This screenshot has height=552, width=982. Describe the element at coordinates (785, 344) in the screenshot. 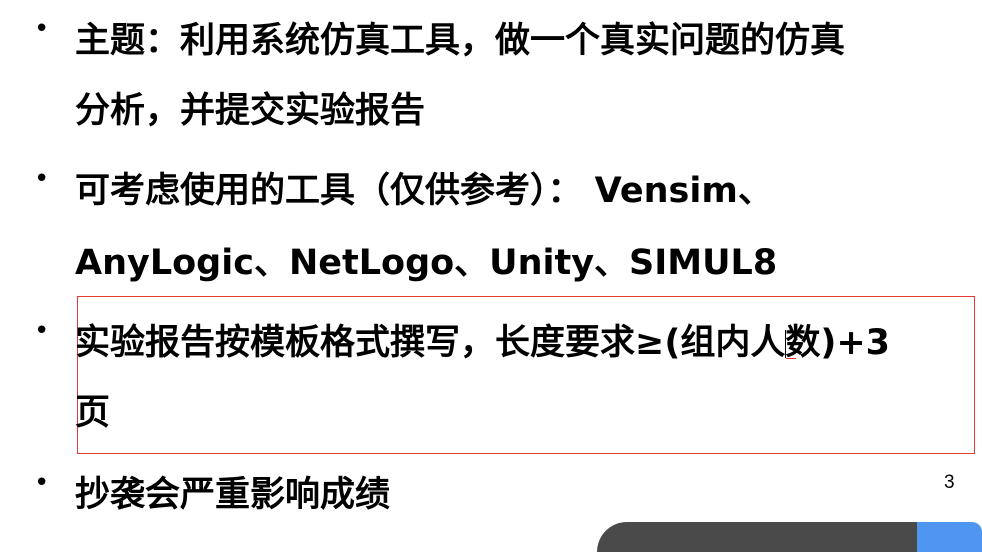

I see `text-cursor` at that location.